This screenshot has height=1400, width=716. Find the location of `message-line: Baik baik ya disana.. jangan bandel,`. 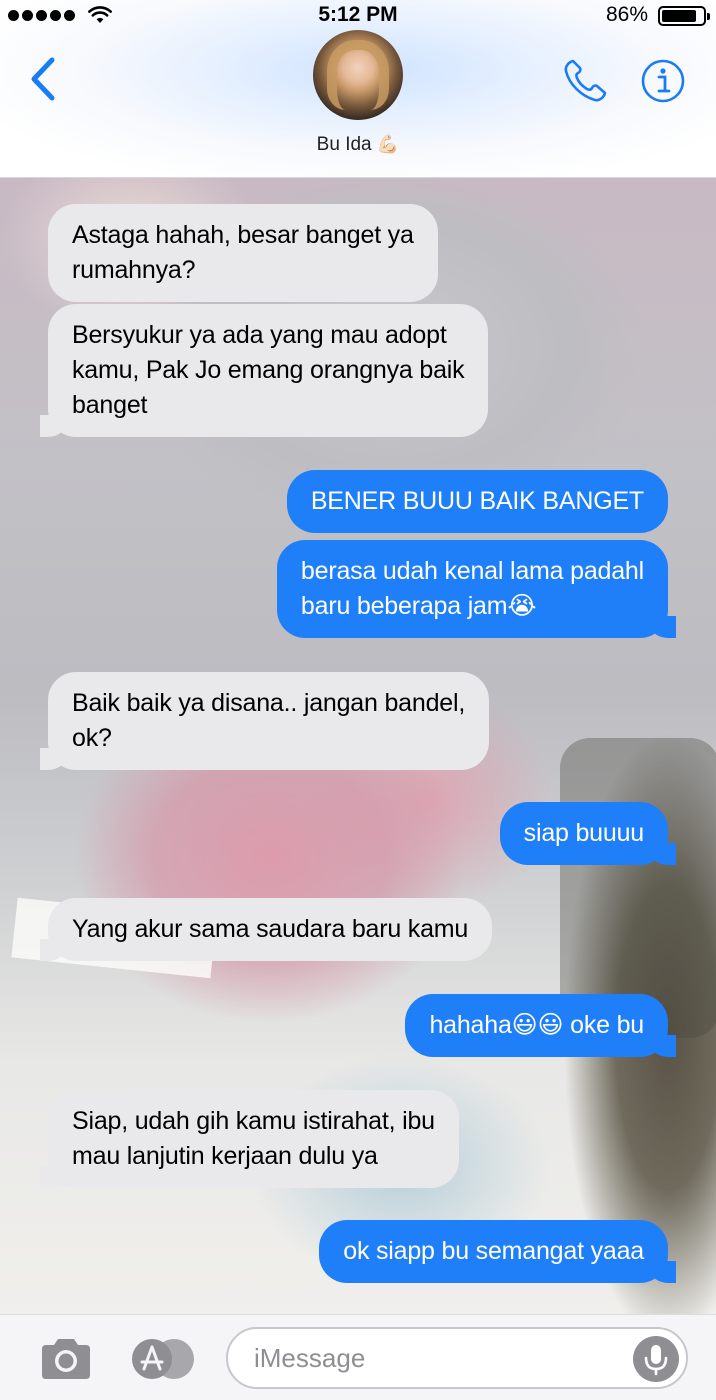

message-line: Baik baik ya disana.. jangan bandel, is located at coordinates (269, 703).